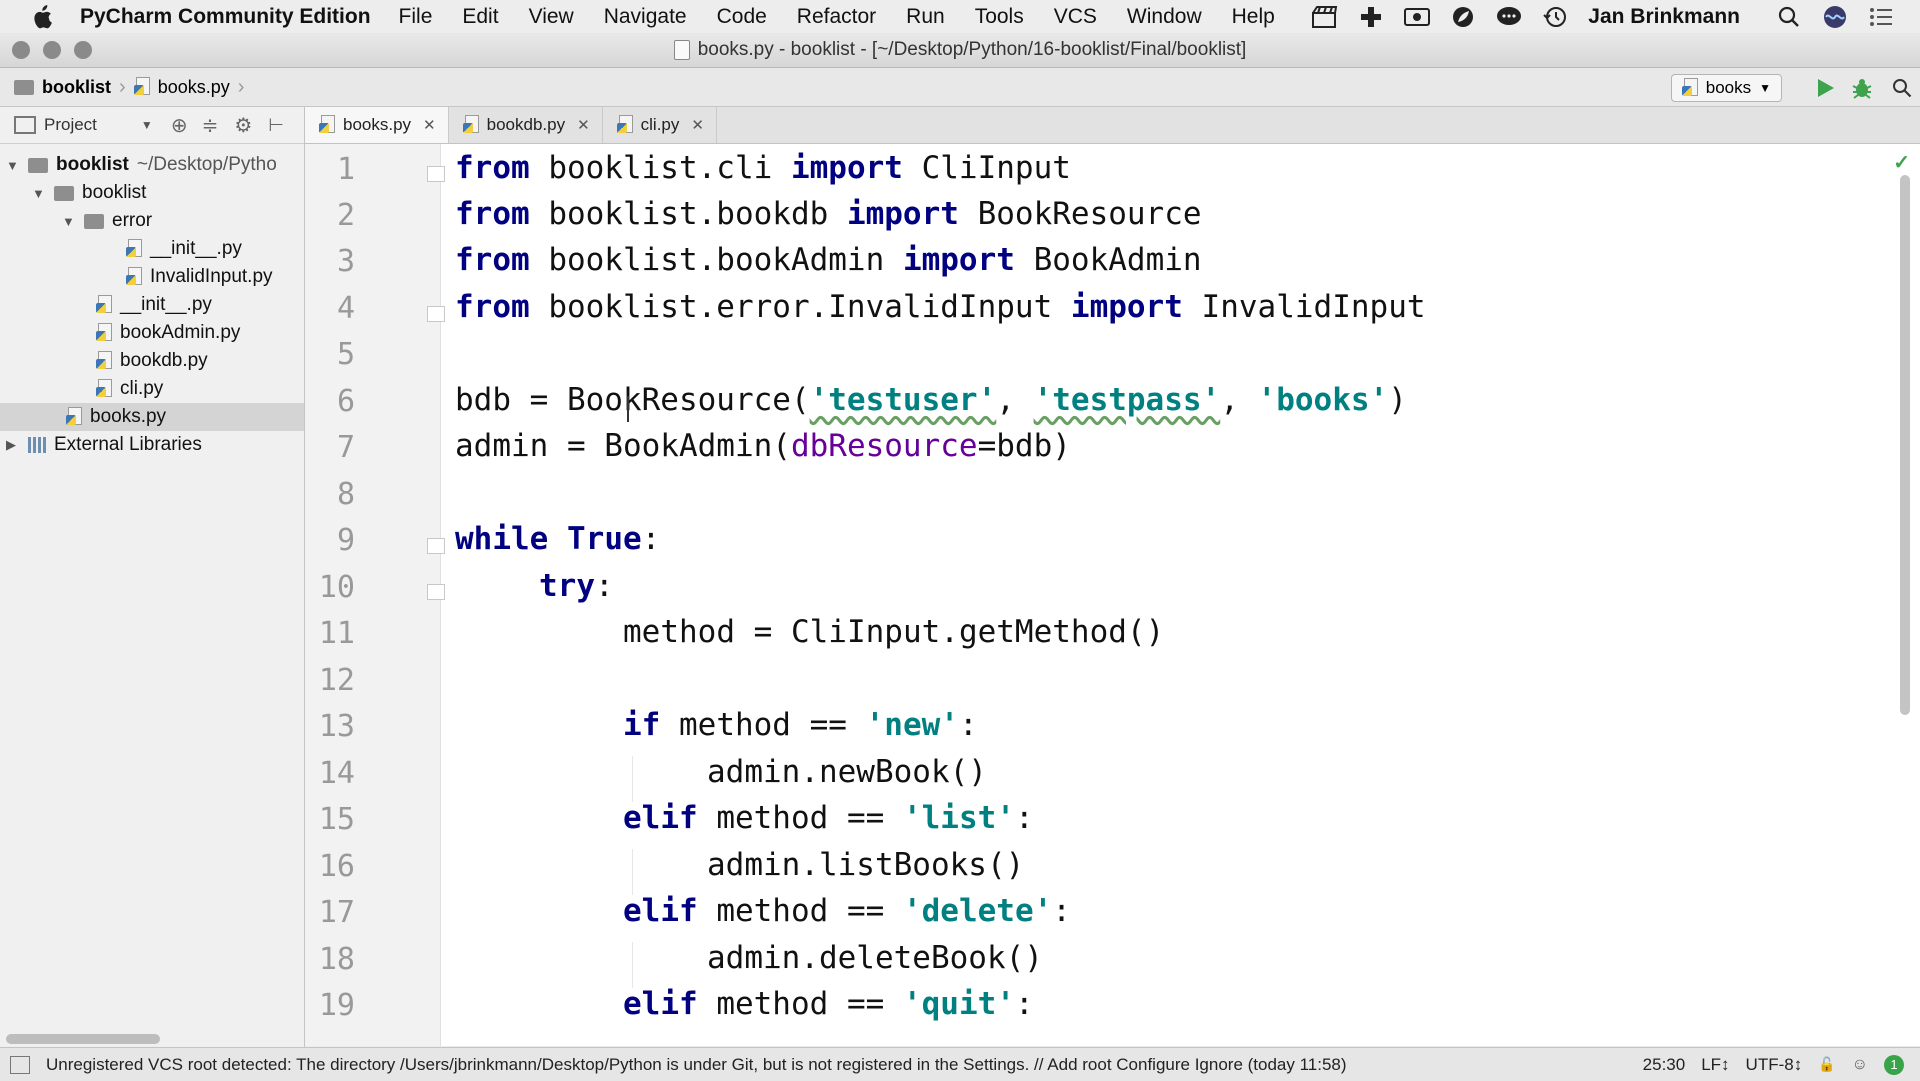 This screenshot has height=1081, width=1920. What do you see at coordinates (1826, 88) in the screenshot?
I see `run-button` at bounding box center [1826, 88].